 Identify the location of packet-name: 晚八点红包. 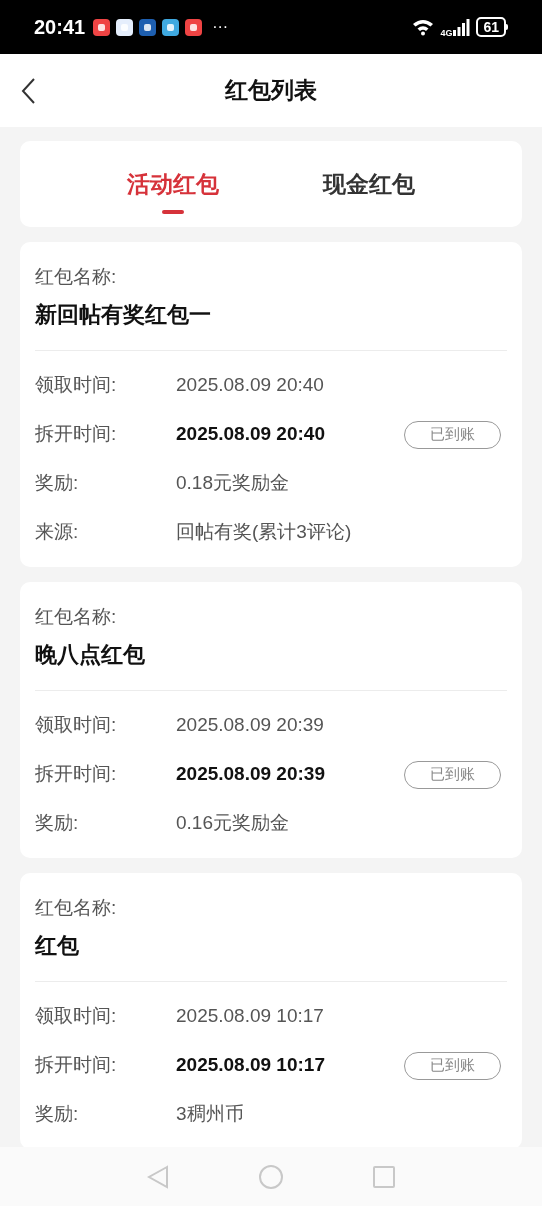
(90, 655).